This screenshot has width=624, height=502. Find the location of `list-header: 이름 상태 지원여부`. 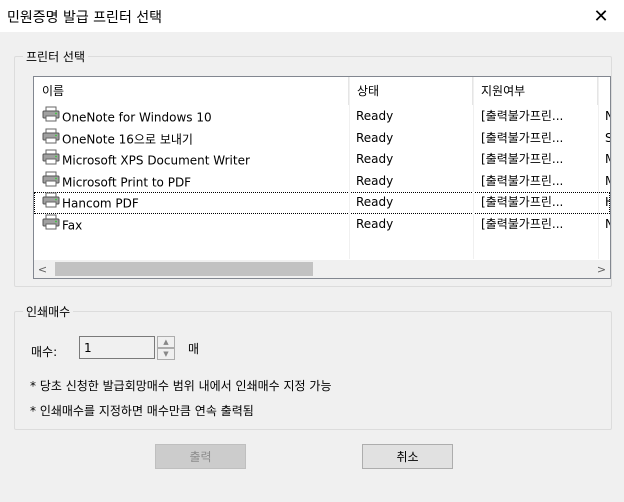

list-header: 이름 상태 지원여부 is located at coordinates (322, 91).